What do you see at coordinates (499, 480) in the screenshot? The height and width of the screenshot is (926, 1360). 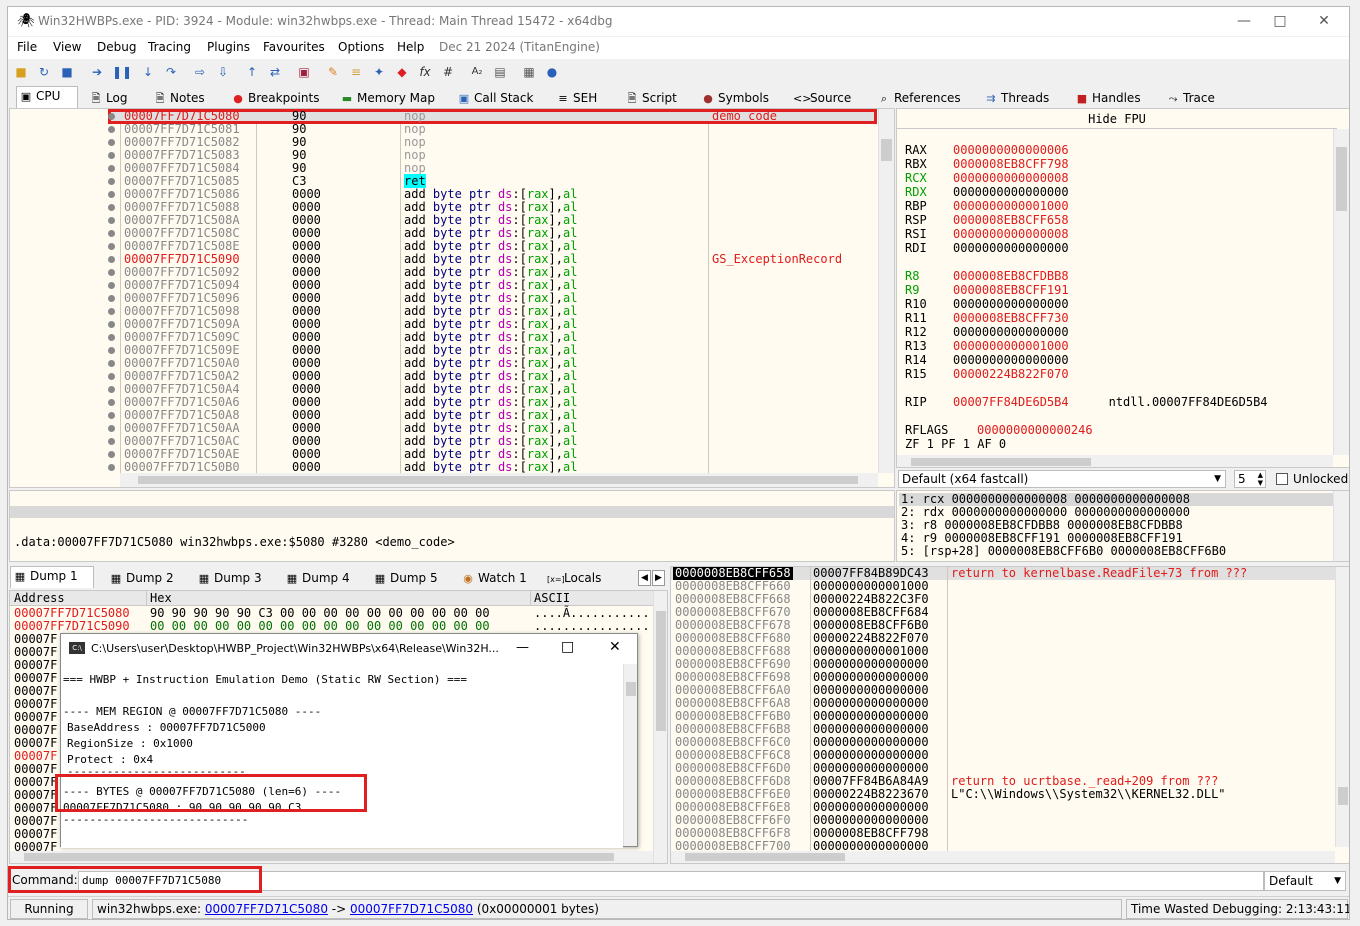 I see `disassembly-hscrollbar` at bounding box center [499, 480].